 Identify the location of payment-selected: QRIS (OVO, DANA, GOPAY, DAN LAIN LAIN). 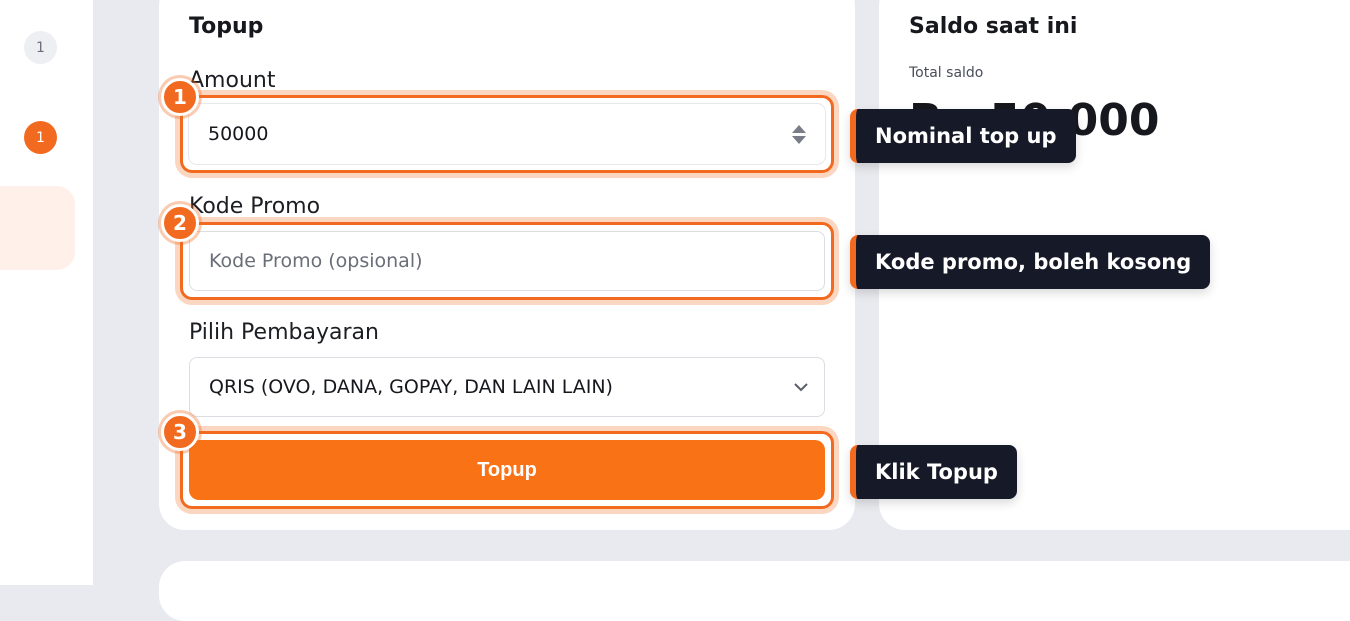
(411, 387).